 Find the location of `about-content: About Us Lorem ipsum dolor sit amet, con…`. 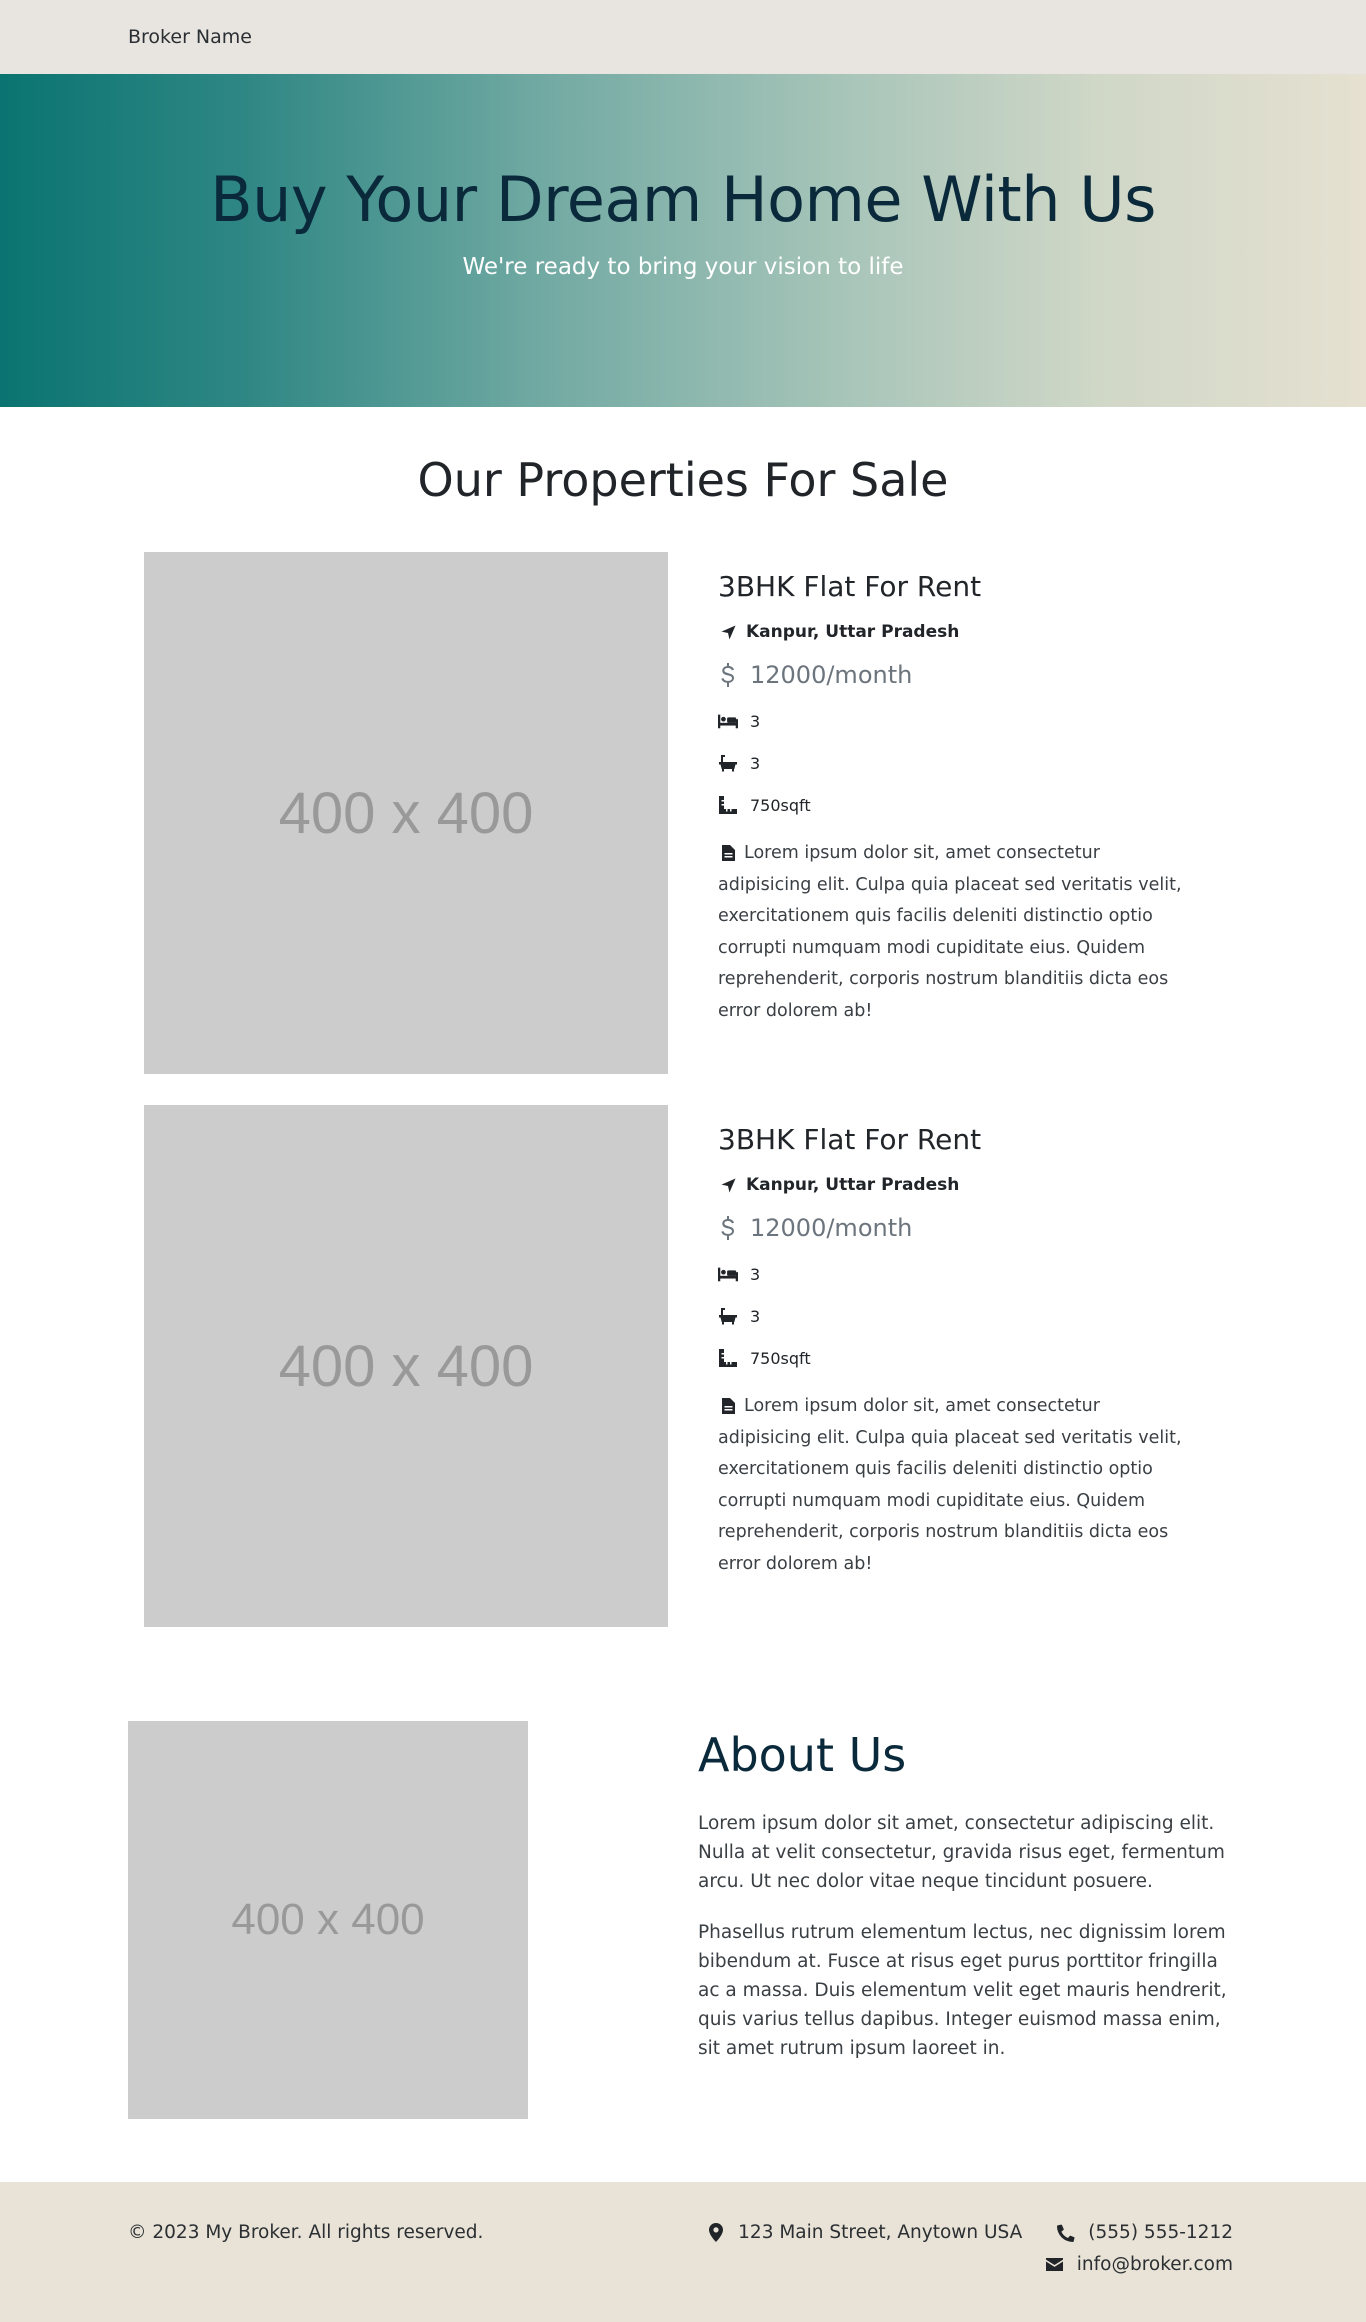

about-content: About Us Lorem ipsum dolor sit amet, con… is located at coordinates (968, 1895).